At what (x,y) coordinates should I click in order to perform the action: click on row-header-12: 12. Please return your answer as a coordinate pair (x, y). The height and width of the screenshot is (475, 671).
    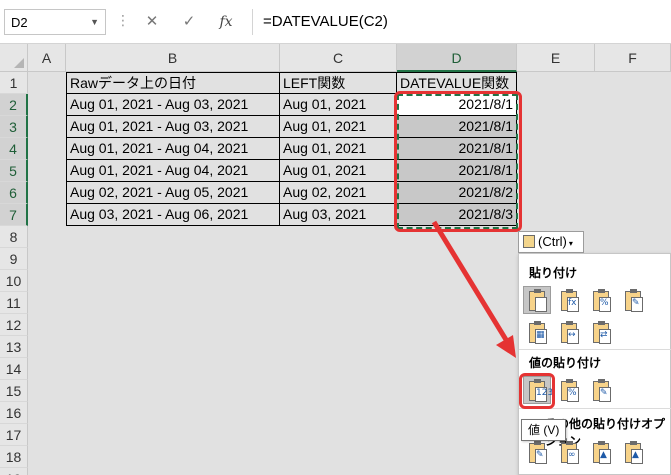
    Looking at the image, I should click on (14, 325).